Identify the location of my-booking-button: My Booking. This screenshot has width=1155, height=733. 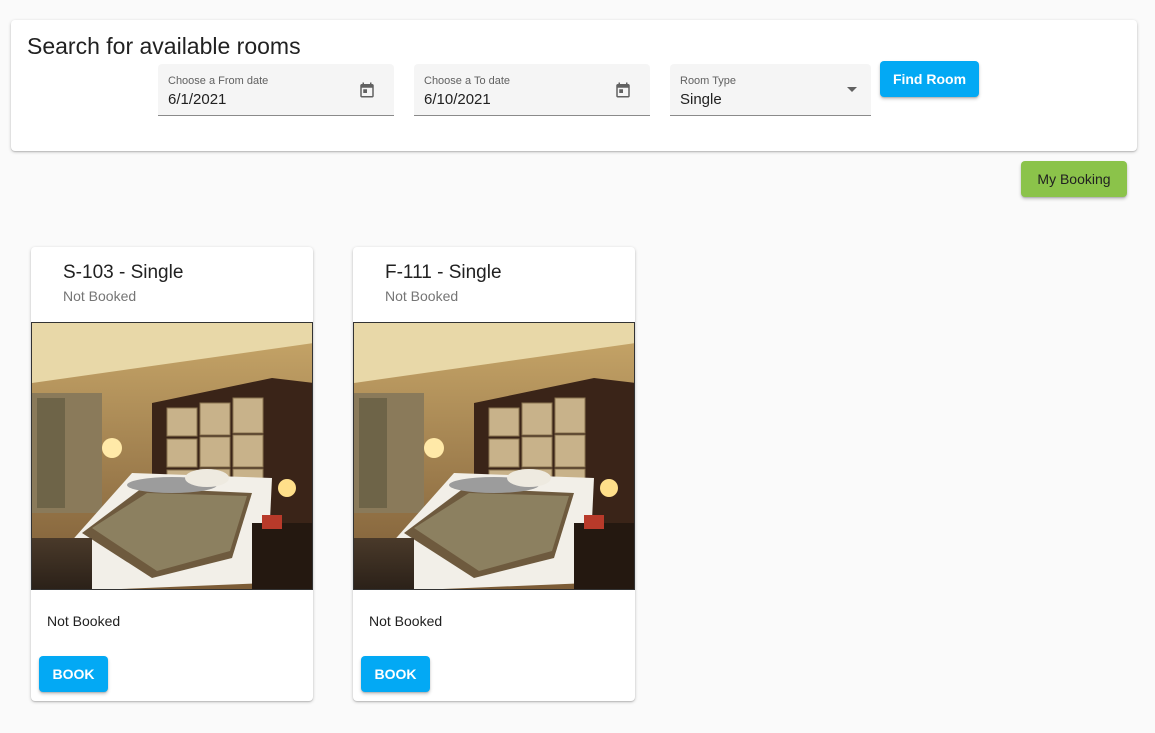
(1074, 179).